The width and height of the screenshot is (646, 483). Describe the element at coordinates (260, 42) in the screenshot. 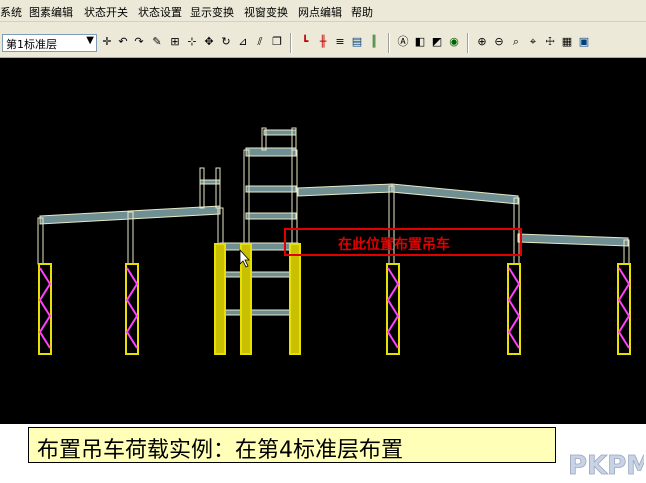

I see `offset-icon: ⫽` at that location.